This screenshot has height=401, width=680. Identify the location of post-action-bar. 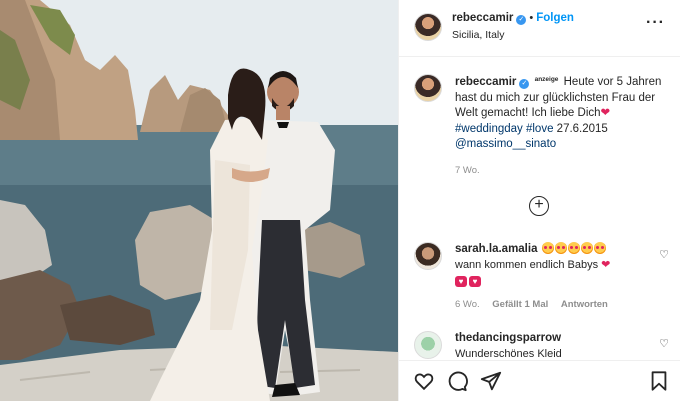
(539, 380).